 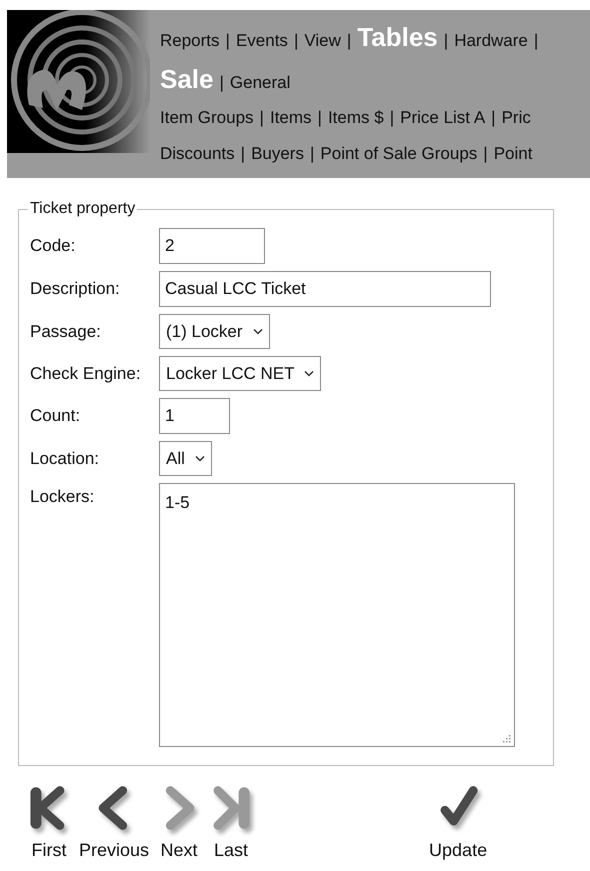 What do you see at coordinates (63, 496) in the screenshot?
I see `field-label: Lockers:` at bounding box center [63, 496].